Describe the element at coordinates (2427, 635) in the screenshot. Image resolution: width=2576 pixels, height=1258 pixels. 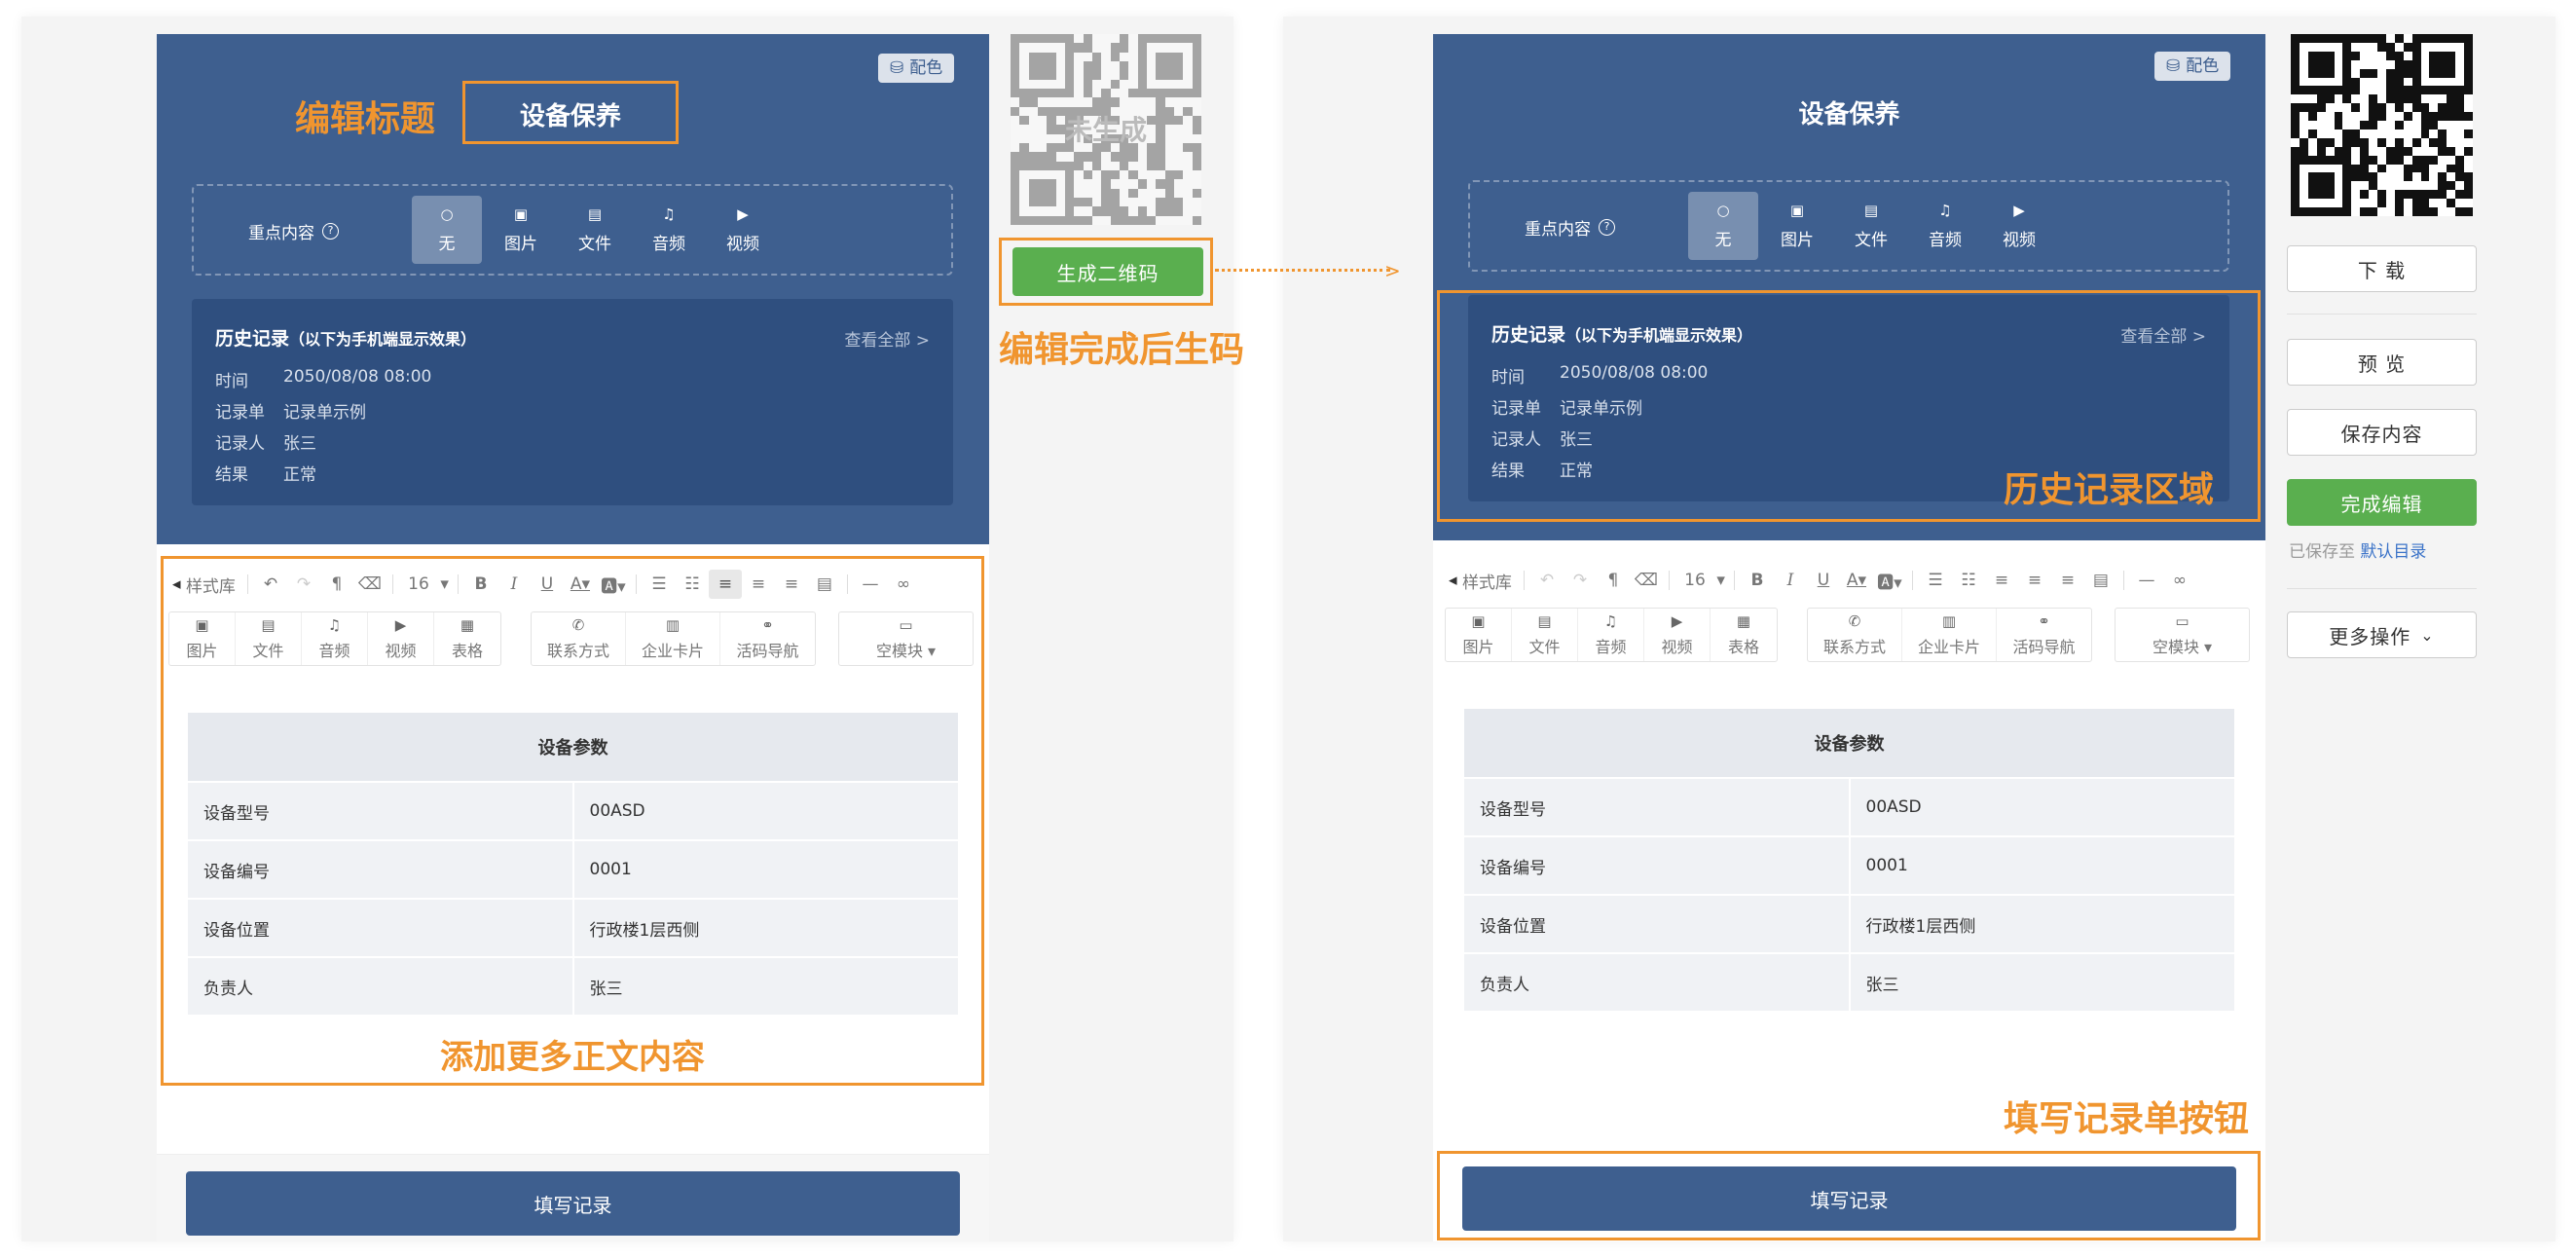
I see `chevron-down-icon: ⌄` at that location.